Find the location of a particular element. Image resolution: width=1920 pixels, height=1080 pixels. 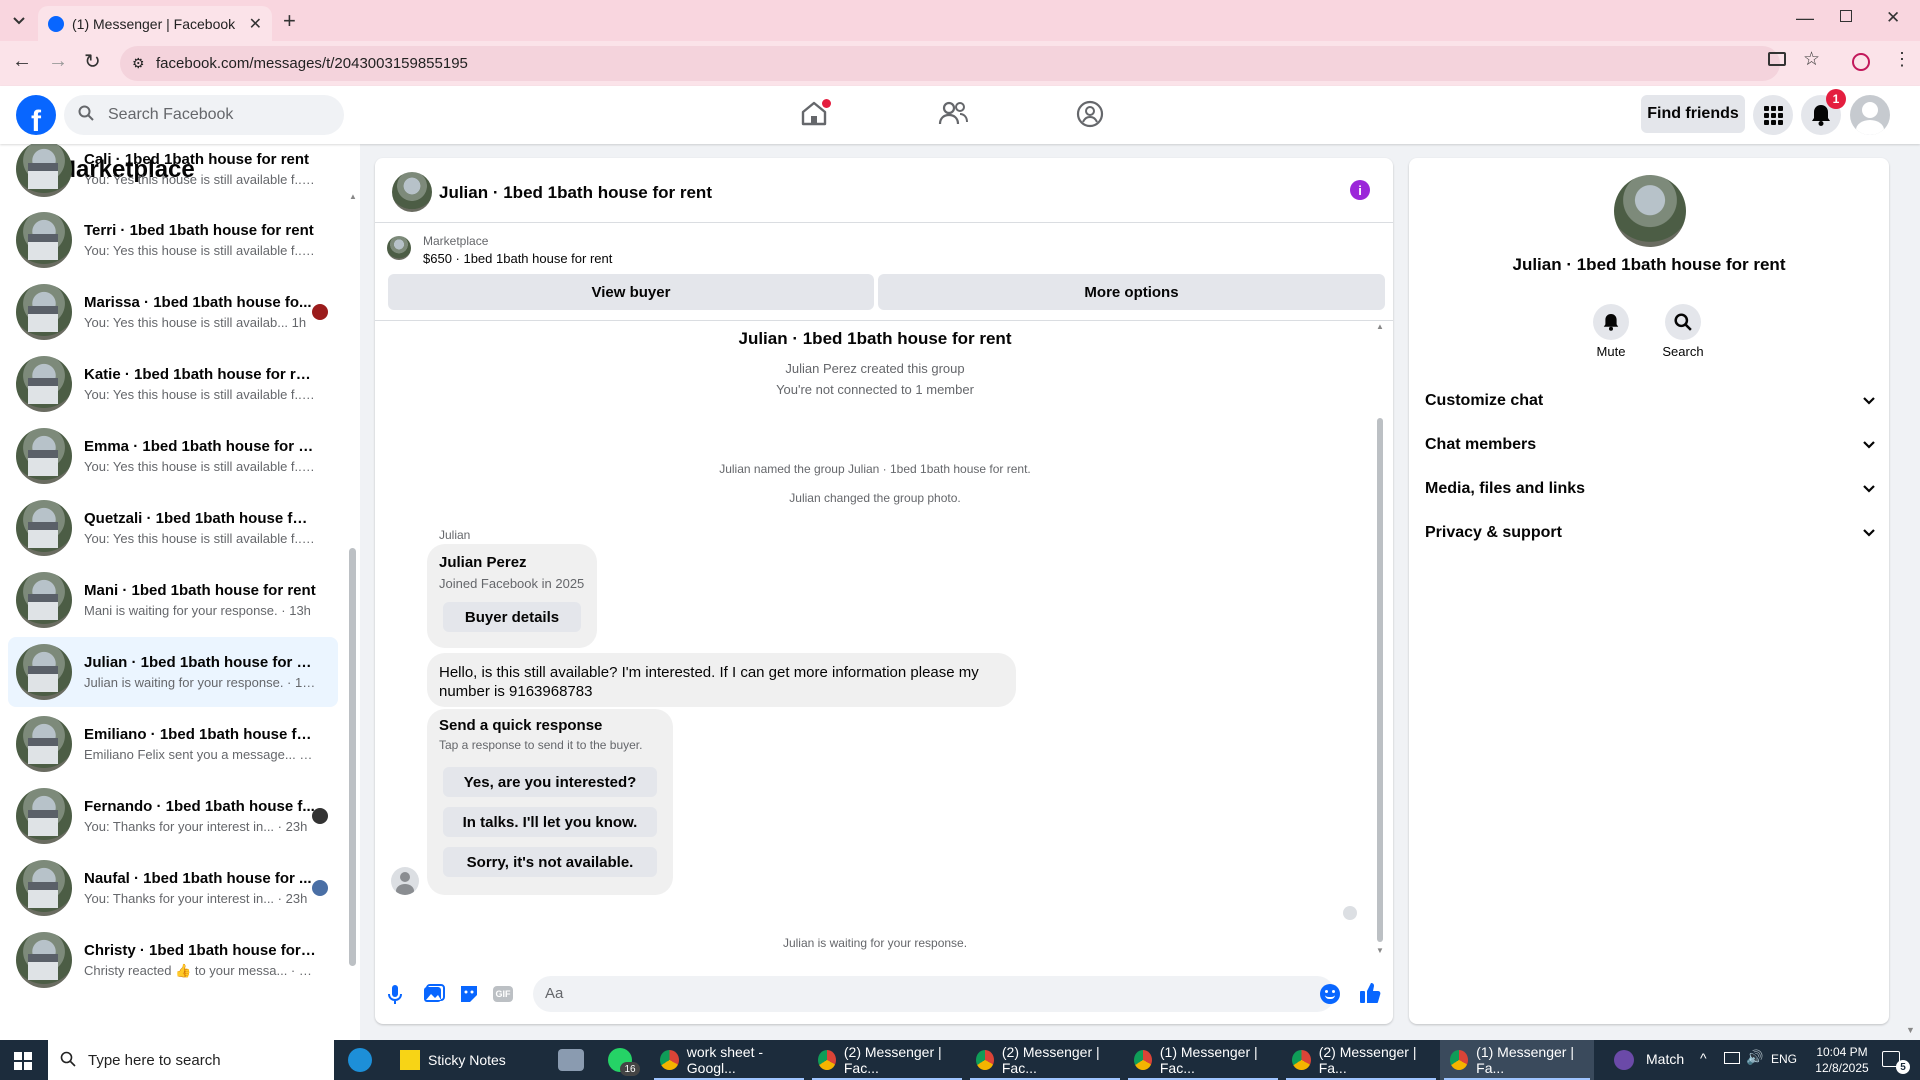

quick-response-talks-button: In talks. I'll let you know. is located at coordinates (550, 822).